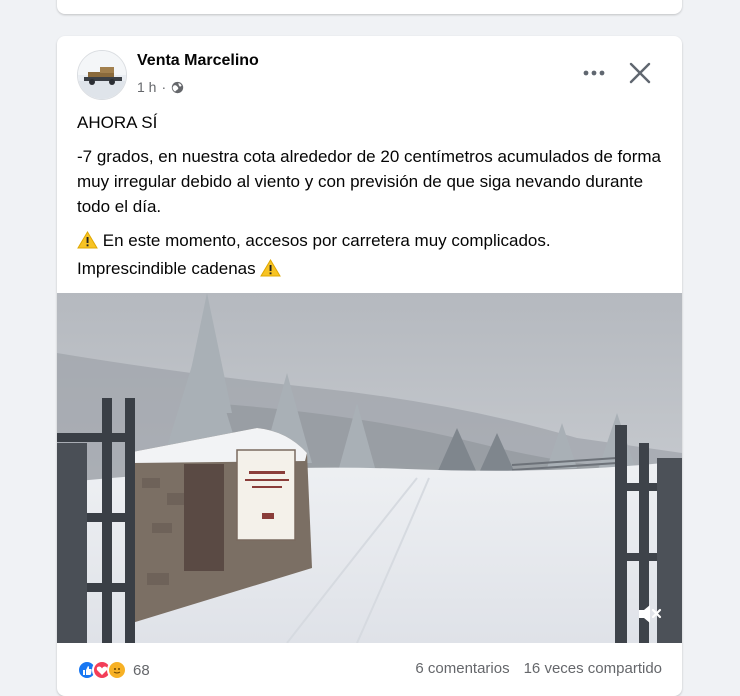 This screenshot has height=696, width=740. I want to click on comments-count: 6 comentarios, so click(462, 668).